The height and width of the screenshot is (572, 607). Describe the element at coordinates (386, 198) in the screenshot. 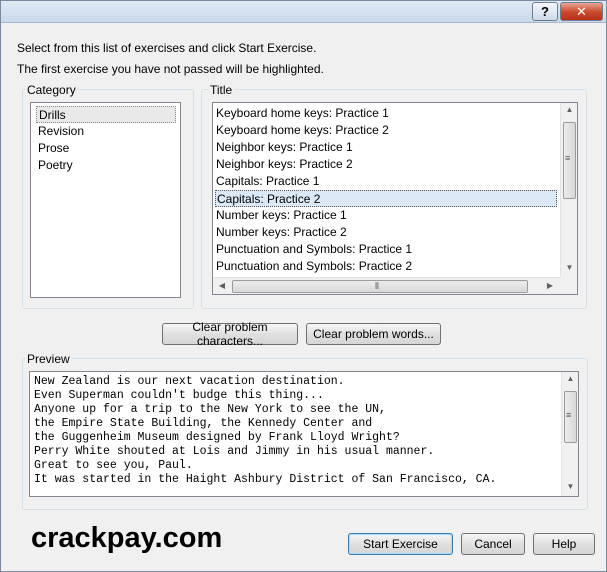

I see `list-item-selected: Capitals: Practice 2` at that location.